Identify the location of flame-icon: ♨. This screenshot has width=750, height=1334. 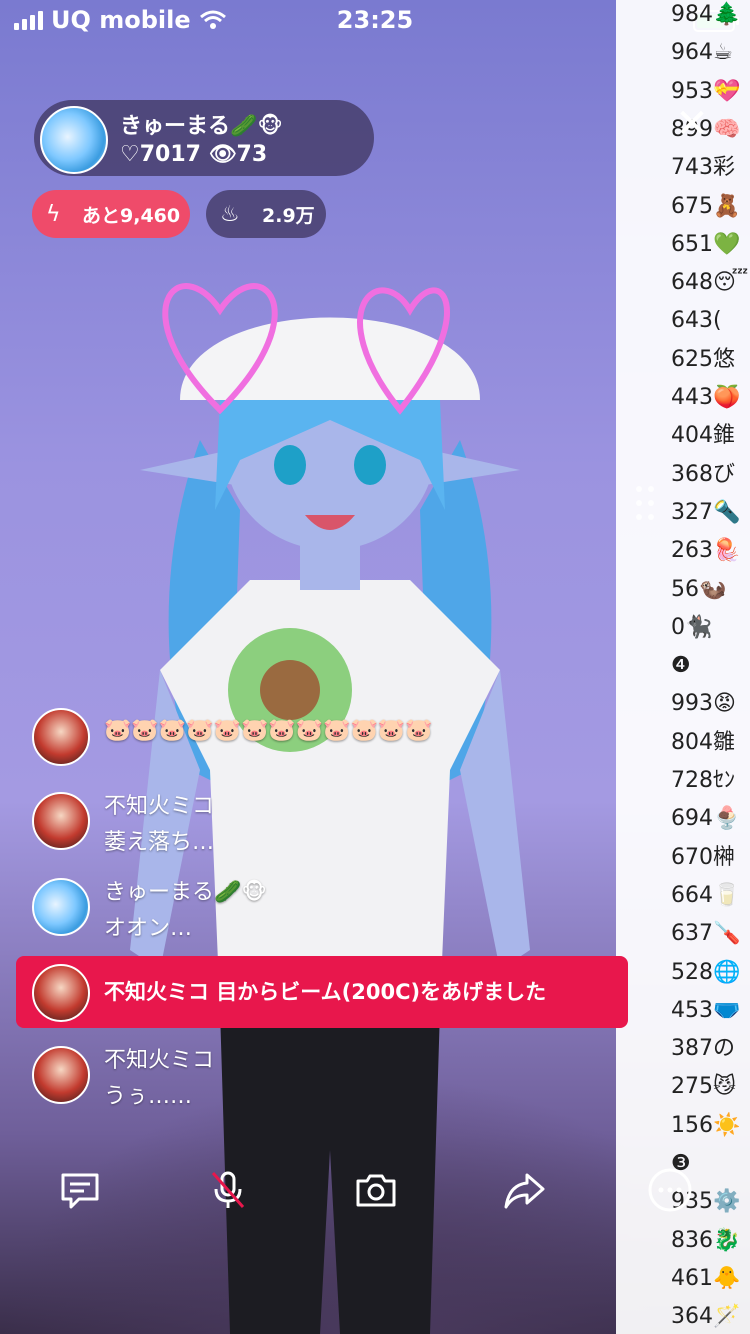
(230, 214).